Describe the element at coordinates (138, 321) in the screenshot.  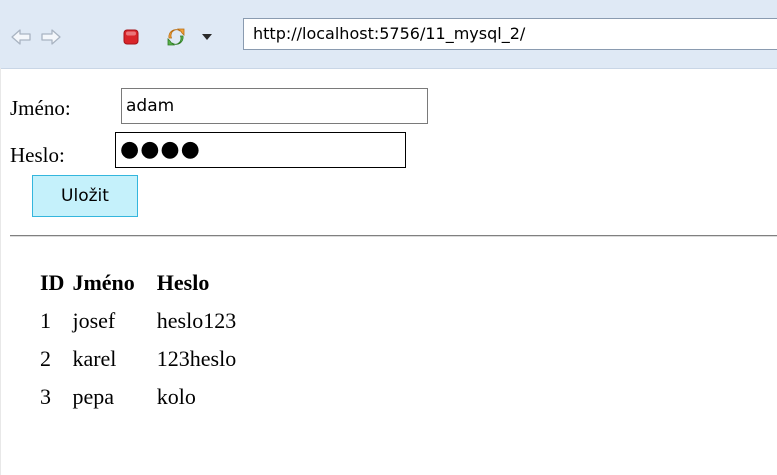
I see `table-row: 1 josef heslo123` at that location.